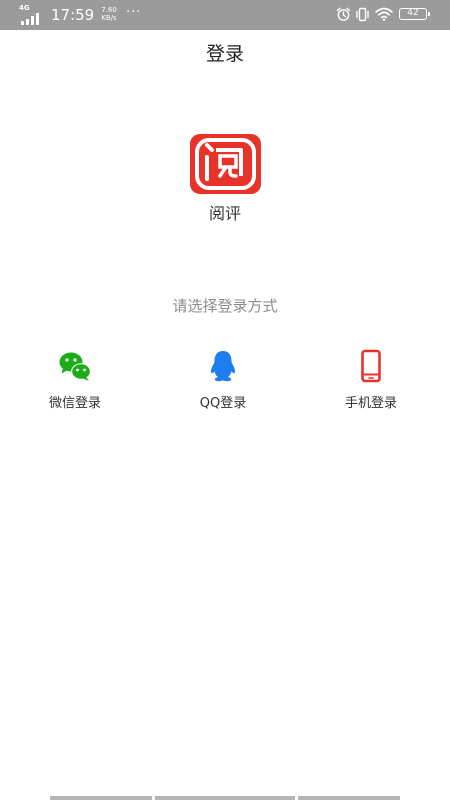  What do you see at coordinates (109, 18) in the screenshot?
I see `speed-unit: KB/s` at bounding box center [109, 18].